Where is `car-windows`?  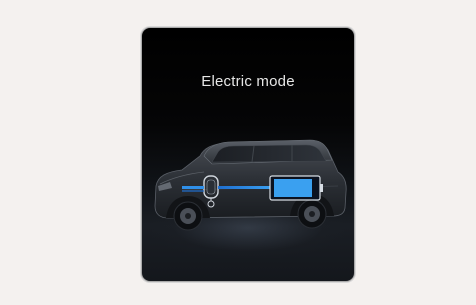 car-windows is located at coordinates (269, 153).